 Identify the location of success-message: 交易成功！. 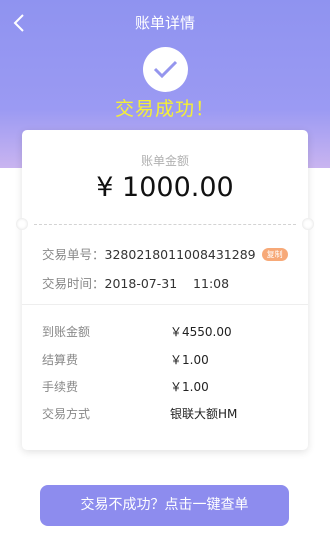
(164, 109).